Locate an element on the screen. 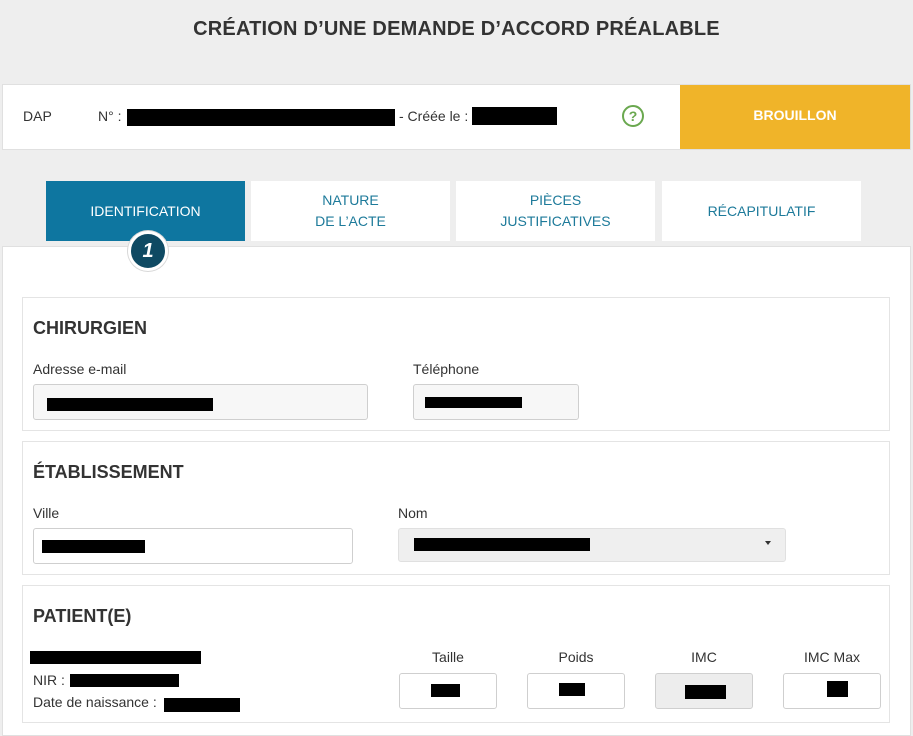  dap-number-redacted is located at coordinates (261, 117).